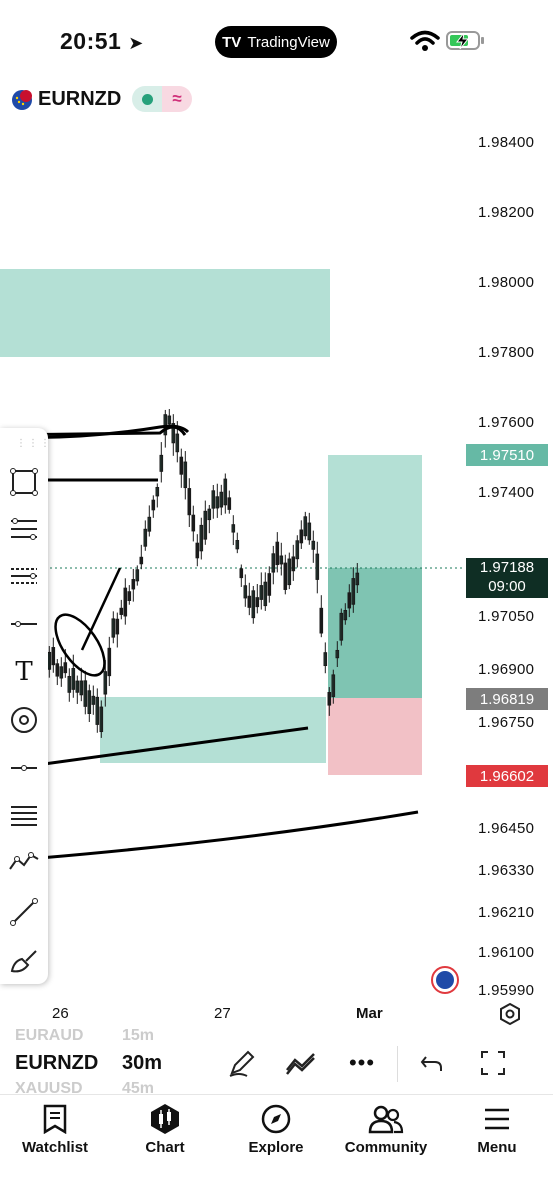  Describe the element at coordinates (142, 1063) in the screenshot. I see `interval-selector: 30m` at that location.